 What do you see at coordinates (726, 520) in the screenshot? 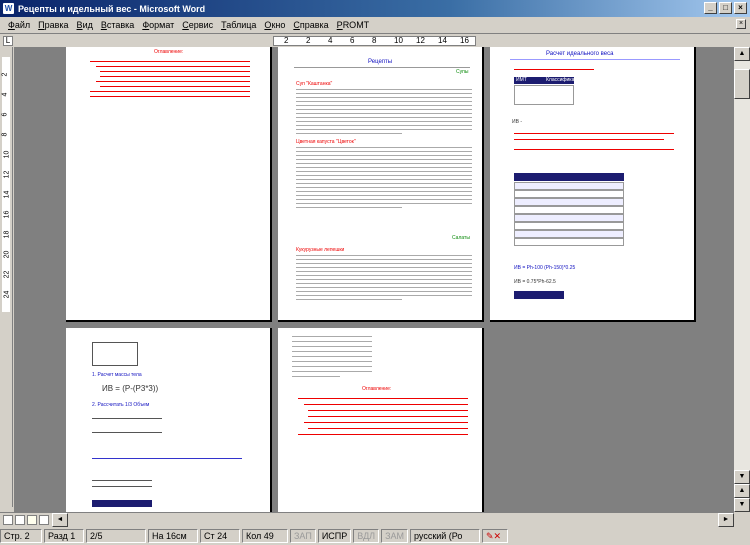
I see `scroll-right-icon: ►` at bounding box center [726, 520].